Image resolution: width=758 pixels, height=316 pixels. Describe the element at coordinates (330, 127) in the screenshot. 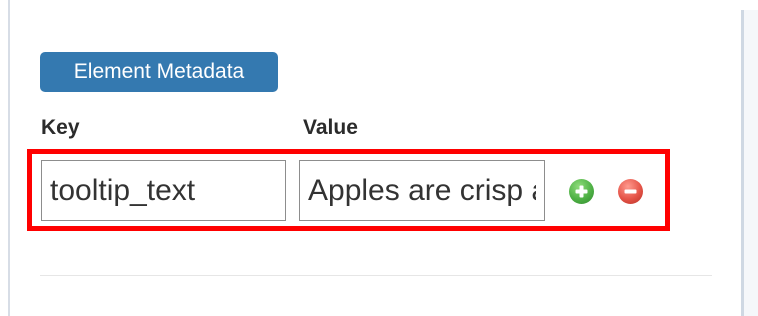

I see `value-column-label: Value` at that location.